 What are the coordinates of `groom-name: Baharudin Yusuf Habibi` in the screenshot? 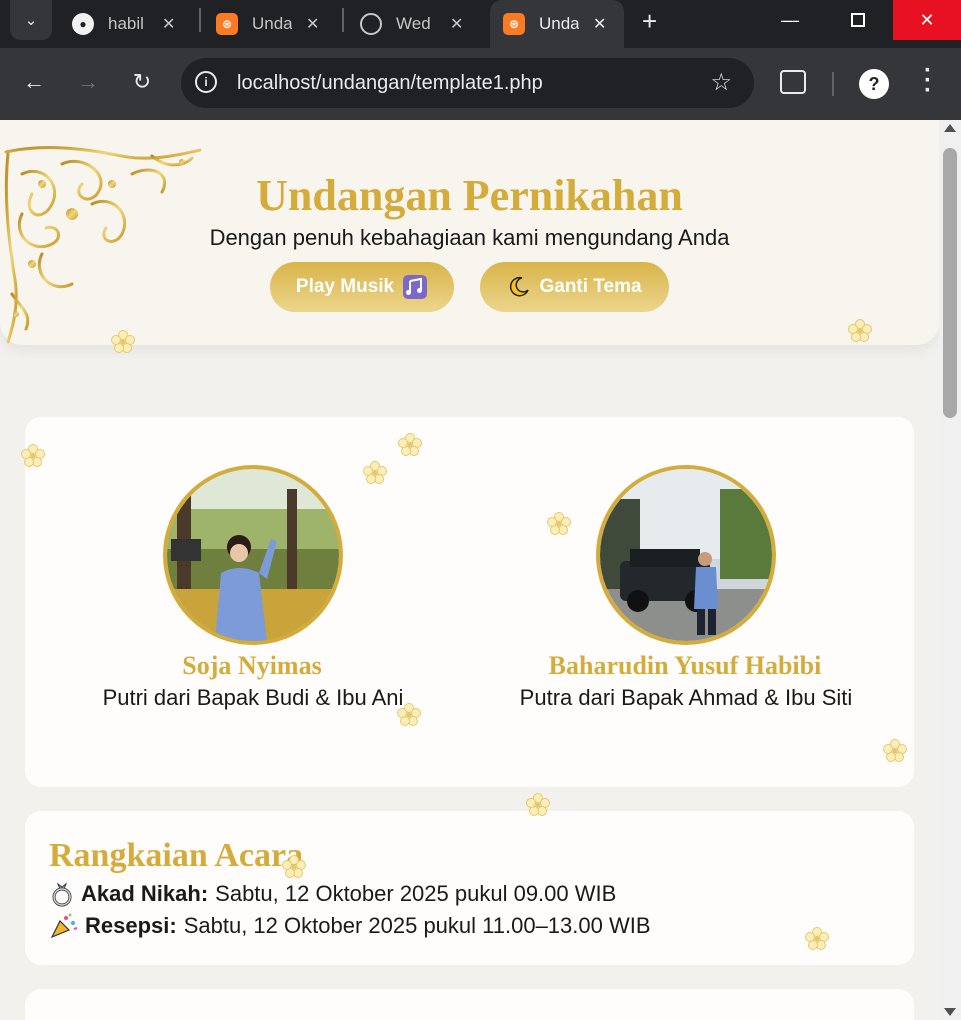 It's located at (685, 665).